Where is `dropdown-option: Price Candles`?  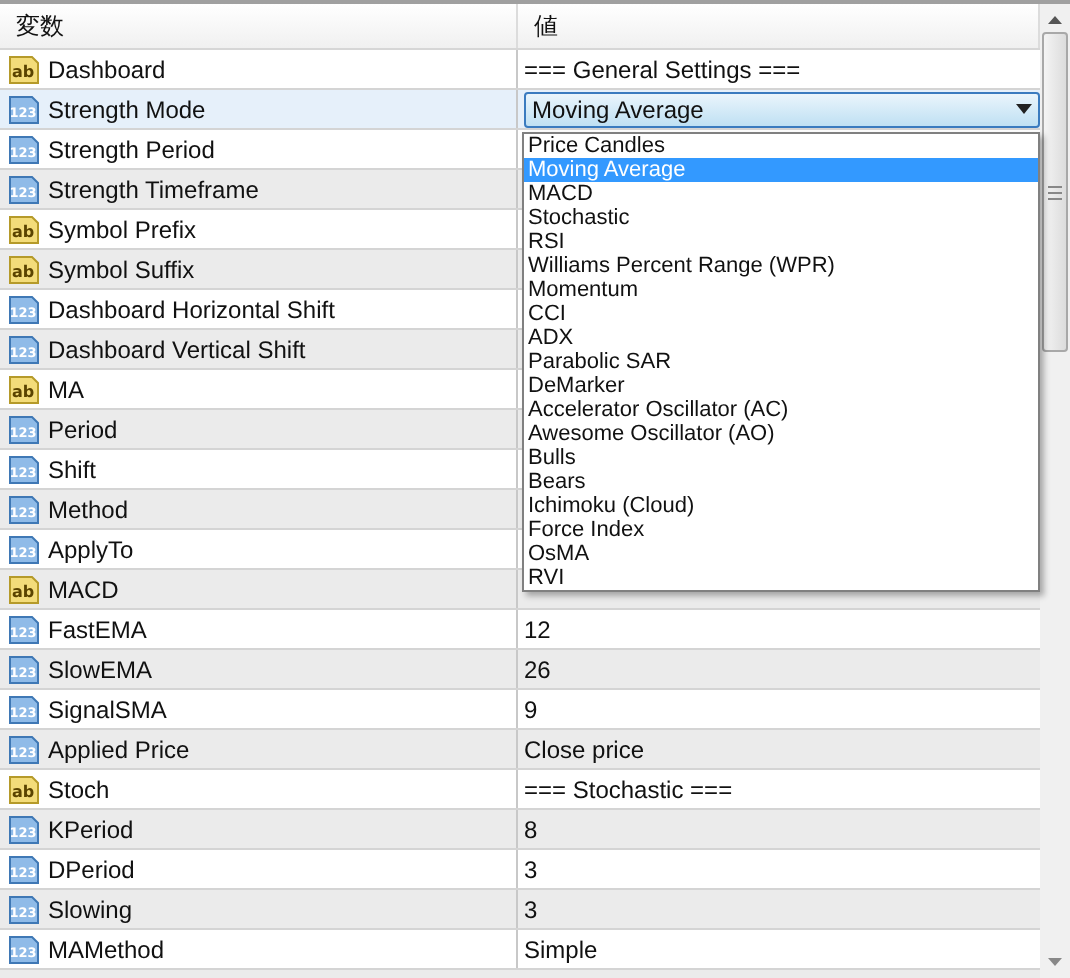
dropdown-option: Price Candles is located at coordinates (781, 146).